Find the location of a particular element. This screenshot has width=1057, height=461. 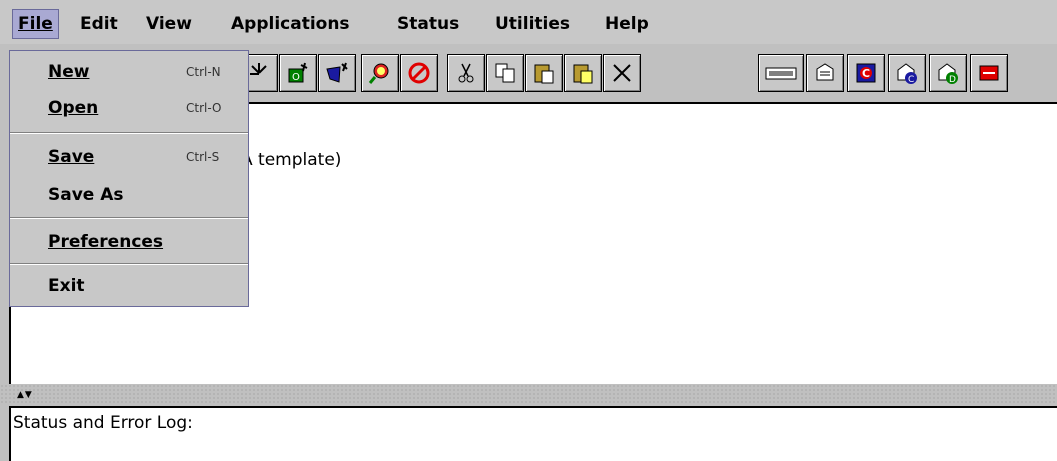

status-log-label: Status and Error Log: is located at coordinates (103, 423).